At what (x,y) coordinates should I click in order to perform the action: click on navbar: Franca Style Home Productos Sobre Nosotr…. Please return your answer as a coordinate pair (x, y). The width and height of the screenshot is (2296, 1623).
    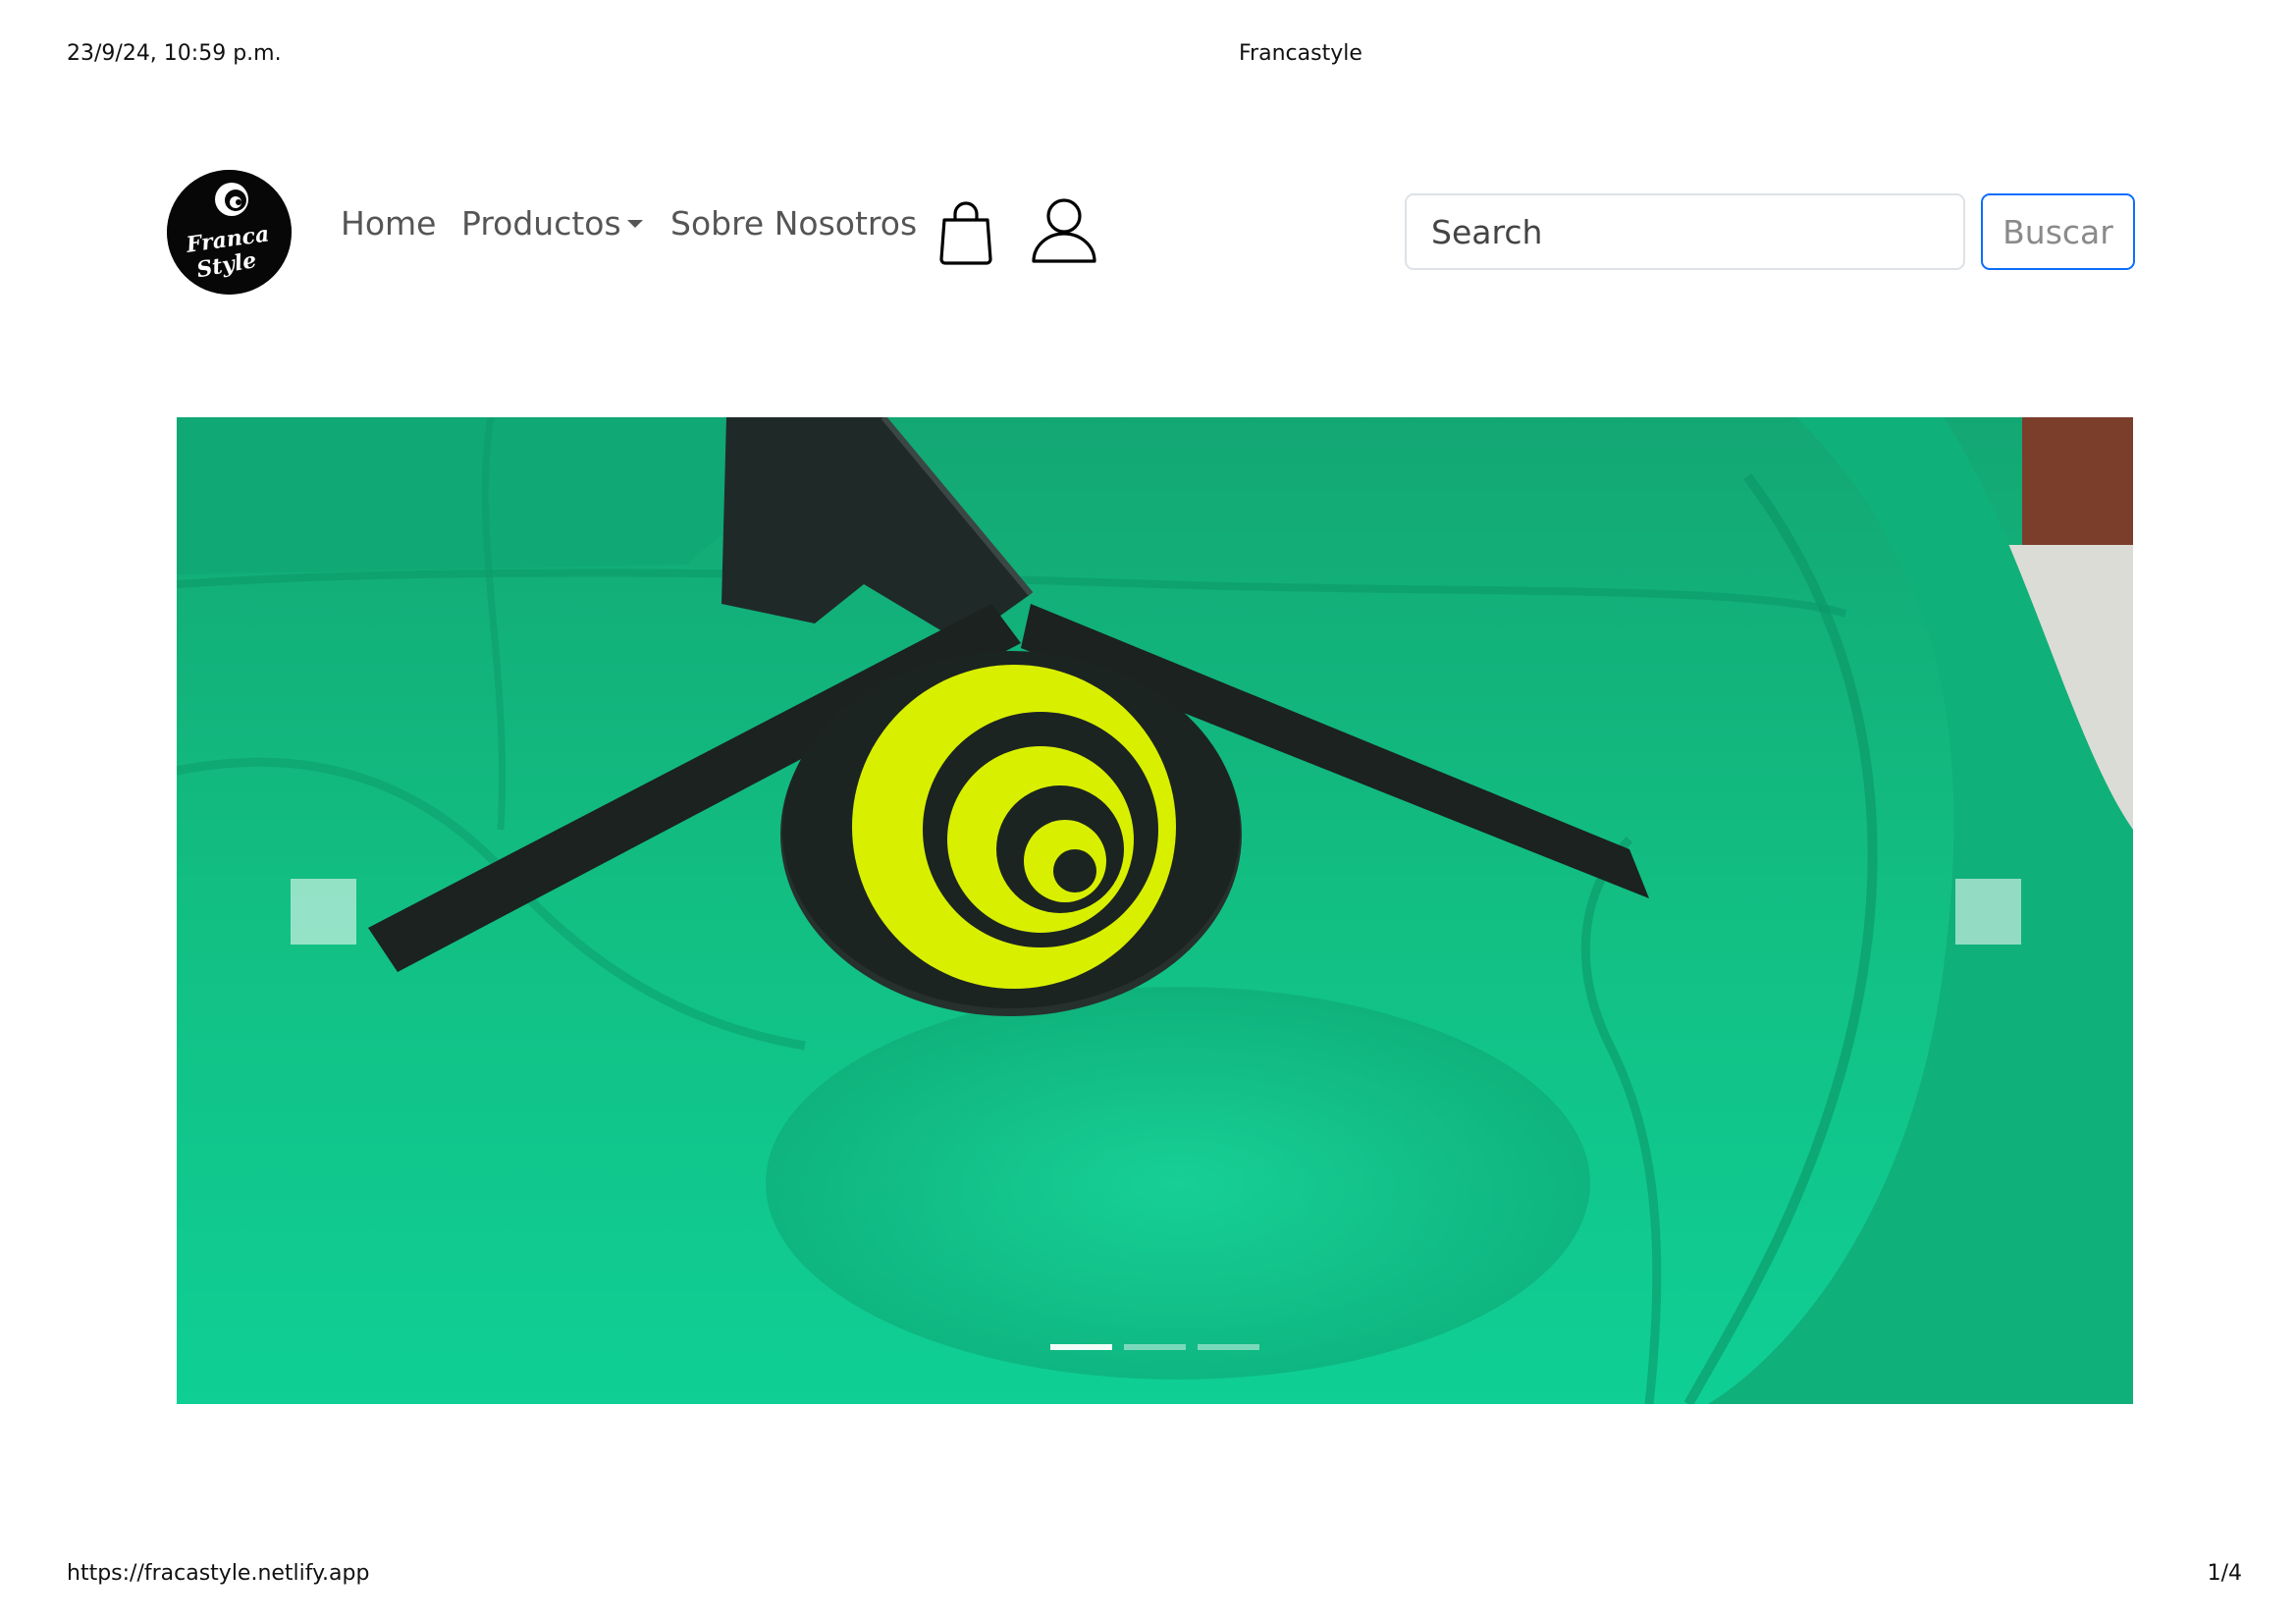
    Looking at the image, I should click on (1153, 232).